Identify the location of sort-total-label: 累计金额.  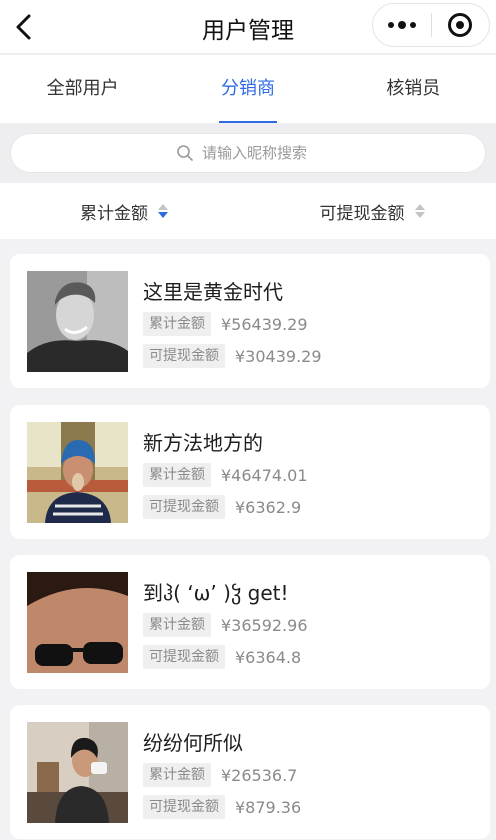
(114, 213).